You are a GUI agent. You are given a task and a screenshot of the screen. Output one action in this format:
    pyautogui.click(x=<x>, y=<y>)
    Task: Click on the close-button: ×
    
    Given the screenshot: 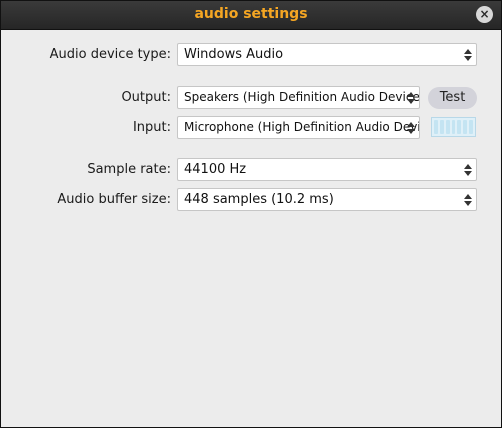 What is the action you would take?
    pyautogui.click(x=484, y=14)
    